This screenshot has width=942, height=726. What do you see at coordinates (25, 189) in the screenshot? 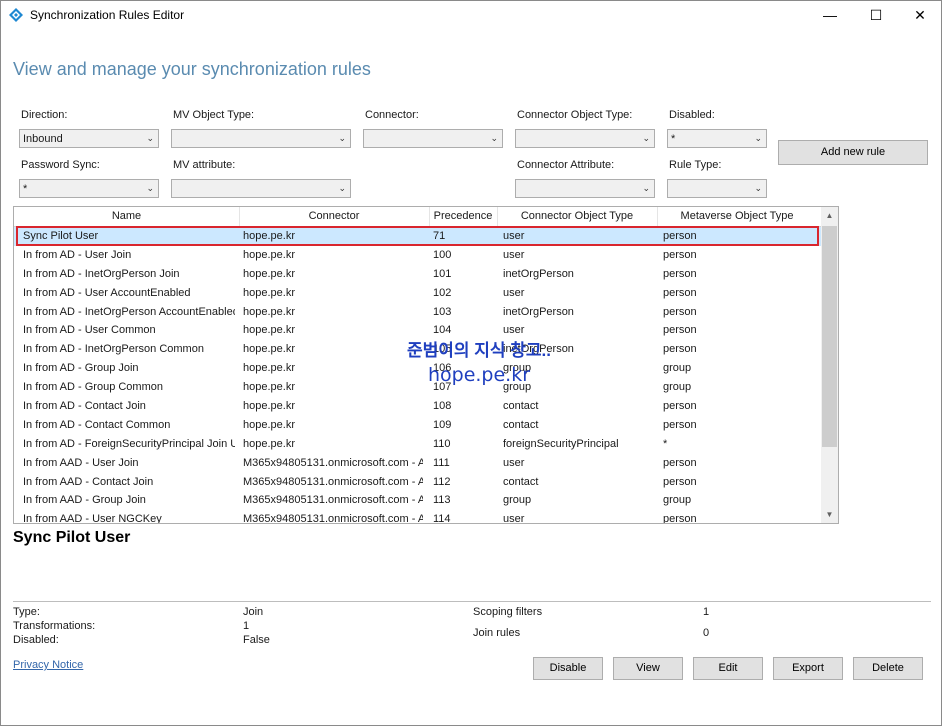
I see `password-sync-value: *` at bounding box center [25, 189].